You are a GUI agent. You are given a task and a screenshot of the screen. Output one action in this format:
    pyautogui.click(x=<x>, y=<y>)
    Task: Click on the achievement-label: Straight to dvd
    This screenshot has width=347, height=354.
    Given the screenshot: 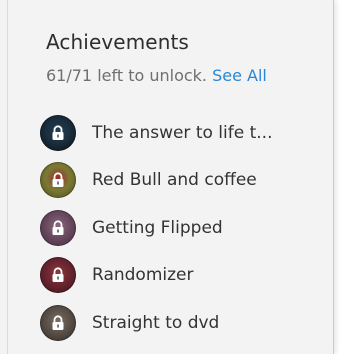 What is the action you would take?
    pyautogui.click(x=156, y=322)
    